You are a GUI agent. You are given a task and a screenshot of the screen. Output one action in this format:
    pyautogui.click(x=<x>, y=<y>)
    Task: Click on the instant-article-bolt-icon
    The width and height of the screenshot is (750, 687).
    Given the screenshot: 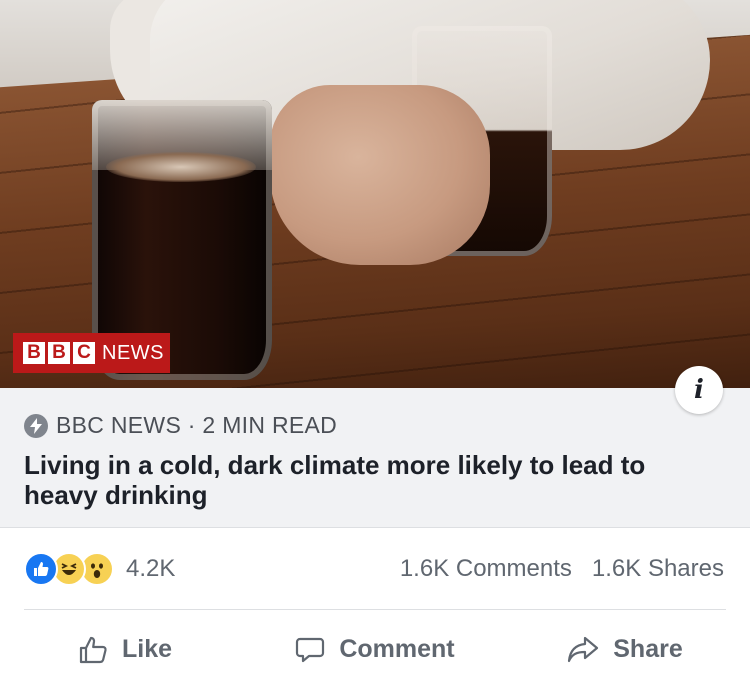 What is the action you would take?
    pyautogui.click(x=36, y=425)
    